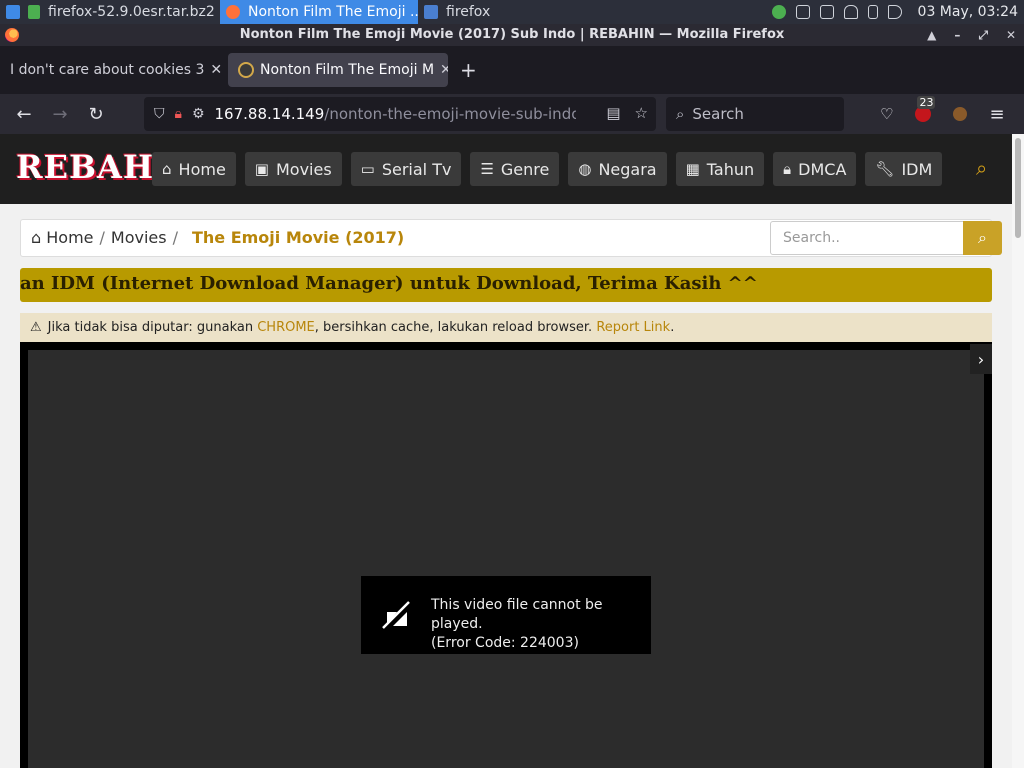  Describe the element at coordinates (286, 327) in the screenshot. I see `chrome-link: CHROME` at that location.